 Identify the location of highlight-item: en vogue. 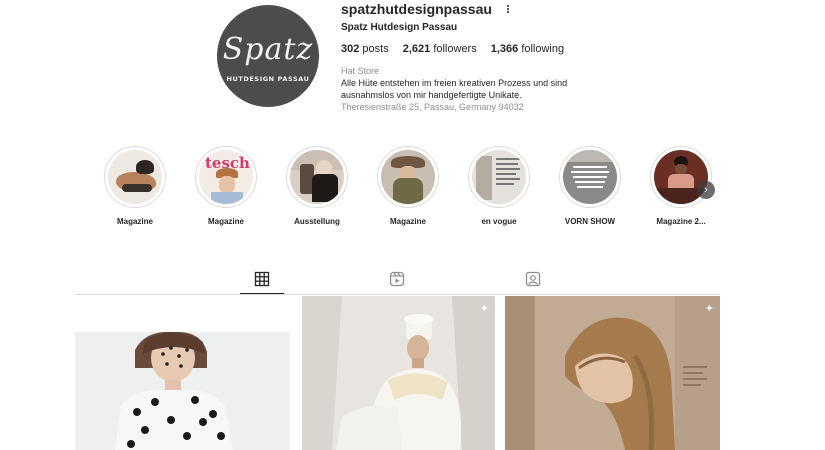
(499, 186).